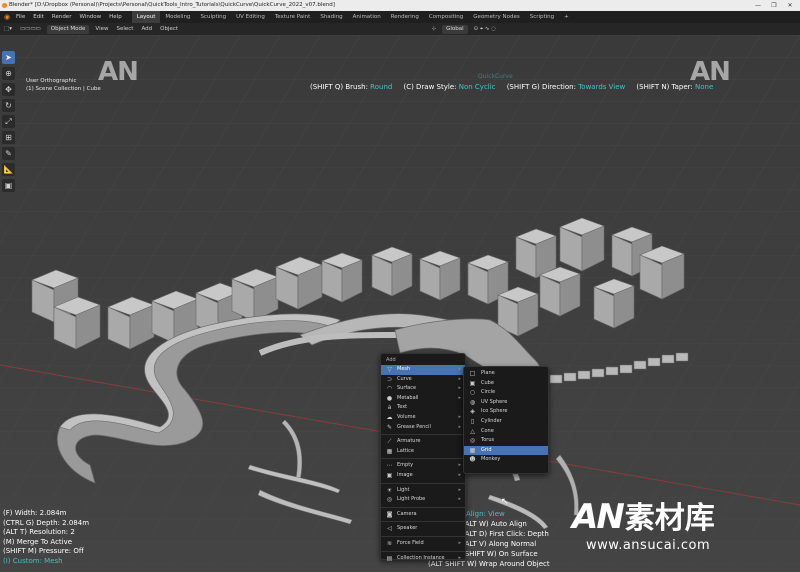 This screenshot has width=800, height=572. What do you see at coordinates (423, 452) in the screenshot?
I see `add-menu-item-lattice: ▦ Lattice` at bounding box center [423, 452].